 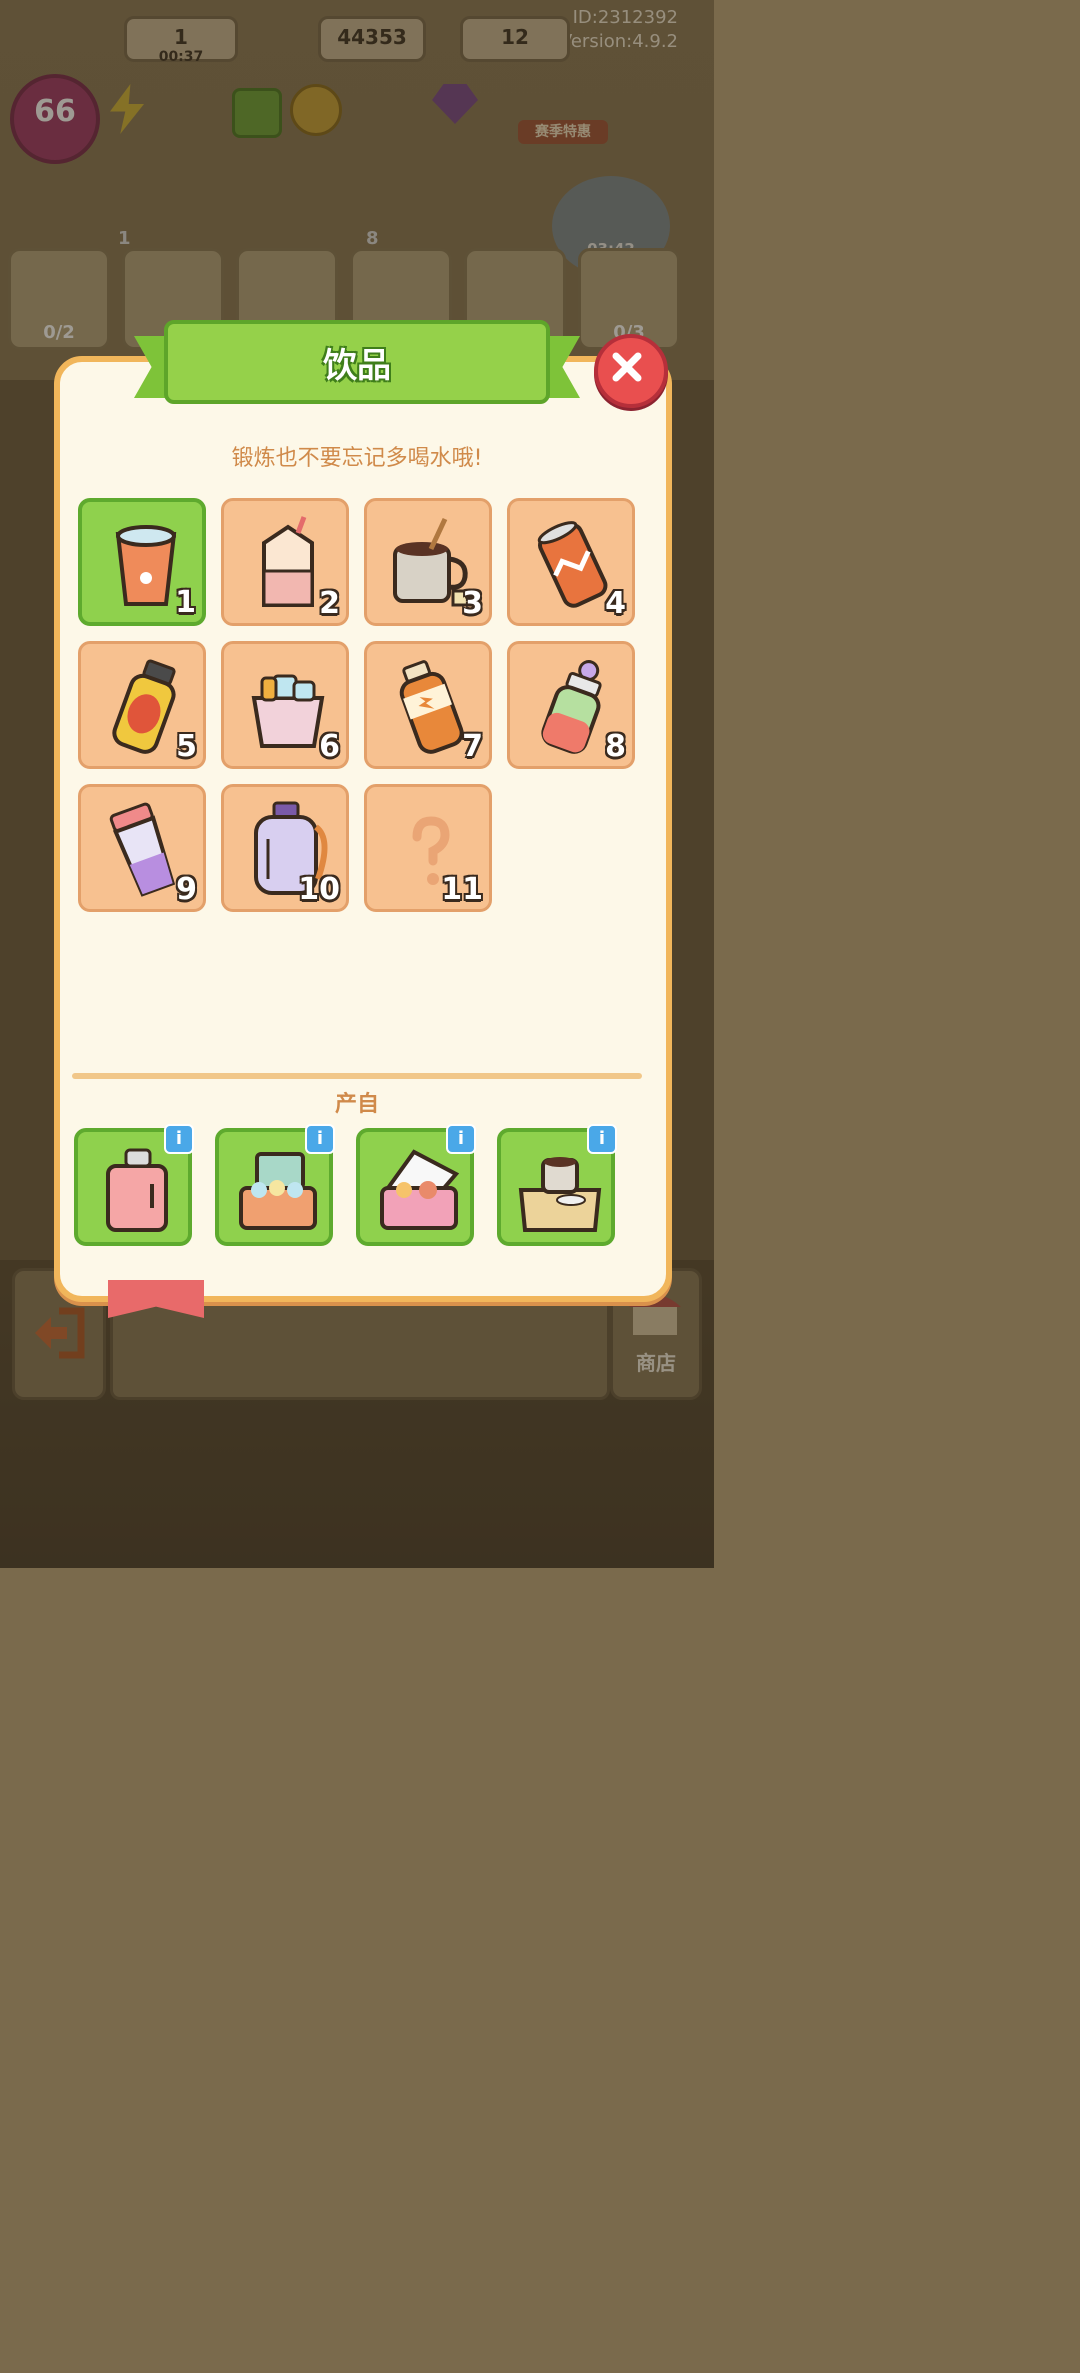 I want to click on item-number: 11, so click(x=462, y=889).